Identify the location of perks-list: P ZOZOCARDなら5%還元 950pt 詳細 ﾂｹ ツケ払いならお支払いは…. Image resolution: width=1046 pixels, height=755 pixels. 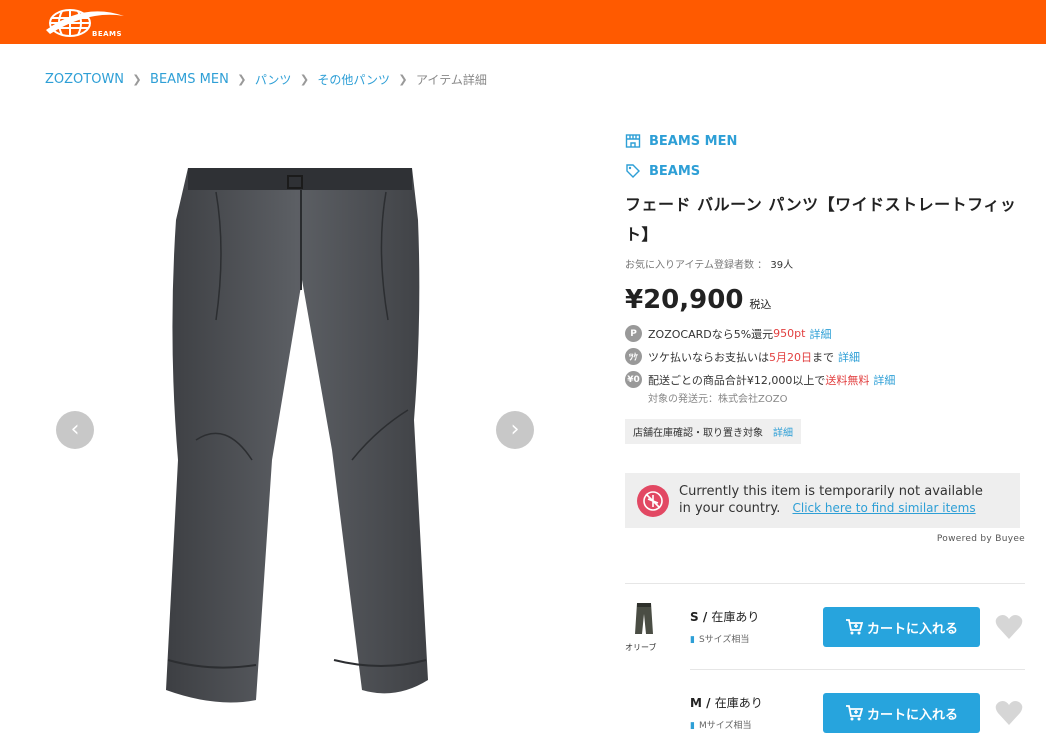
(825, 365).